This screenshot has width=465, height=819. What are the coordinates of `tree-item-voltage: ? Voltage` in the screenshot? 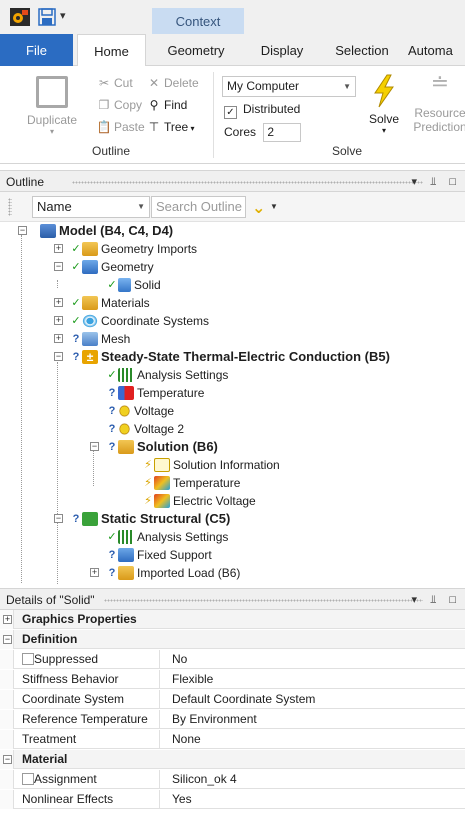 It's located at (132, 411).